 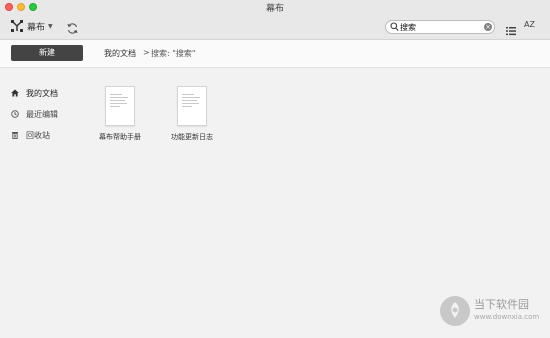 I want to click on window-title: 幕布, so click(x=274, y=9).